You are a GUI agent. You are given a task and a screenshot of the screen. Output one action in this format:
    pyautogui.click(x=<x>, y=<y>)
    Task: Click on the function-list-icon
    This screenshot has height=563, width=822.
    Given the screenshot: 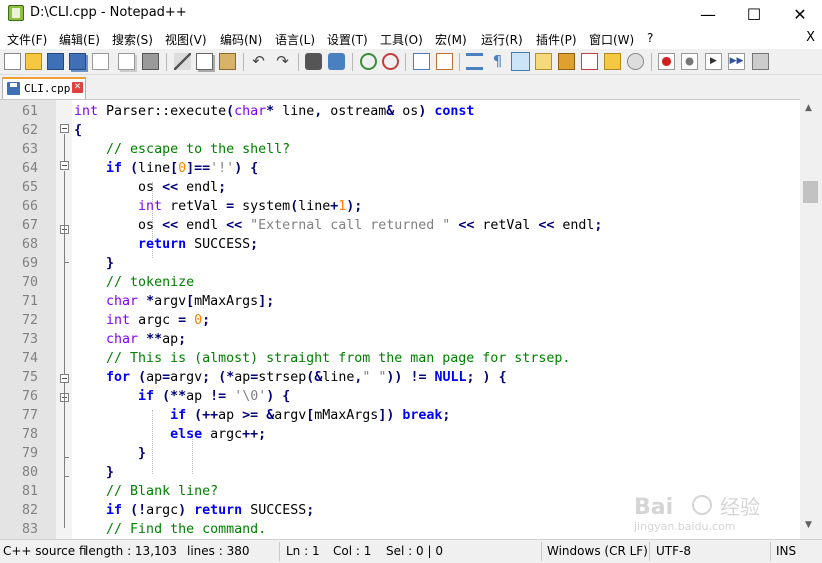 What is the action you would take?
    pyautogui.click(x=589, y=61)
    